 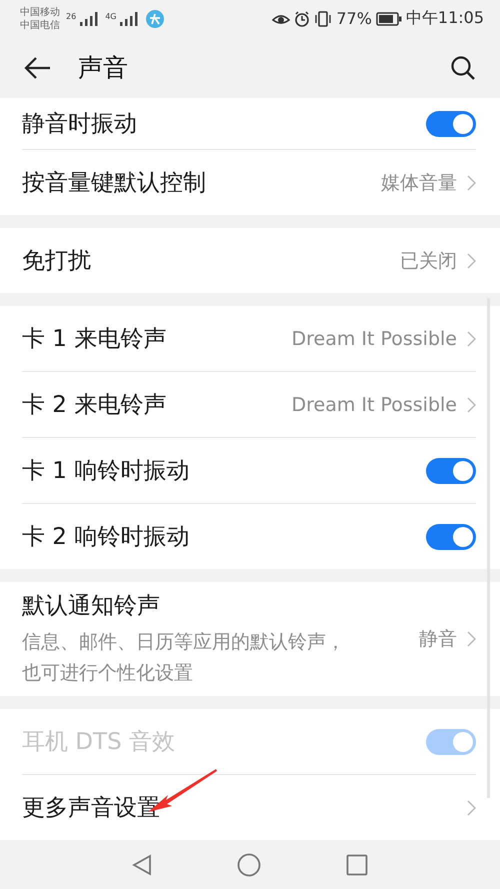 I want to click on setting-label: 更多声音设置, so click(x=91, y=808).